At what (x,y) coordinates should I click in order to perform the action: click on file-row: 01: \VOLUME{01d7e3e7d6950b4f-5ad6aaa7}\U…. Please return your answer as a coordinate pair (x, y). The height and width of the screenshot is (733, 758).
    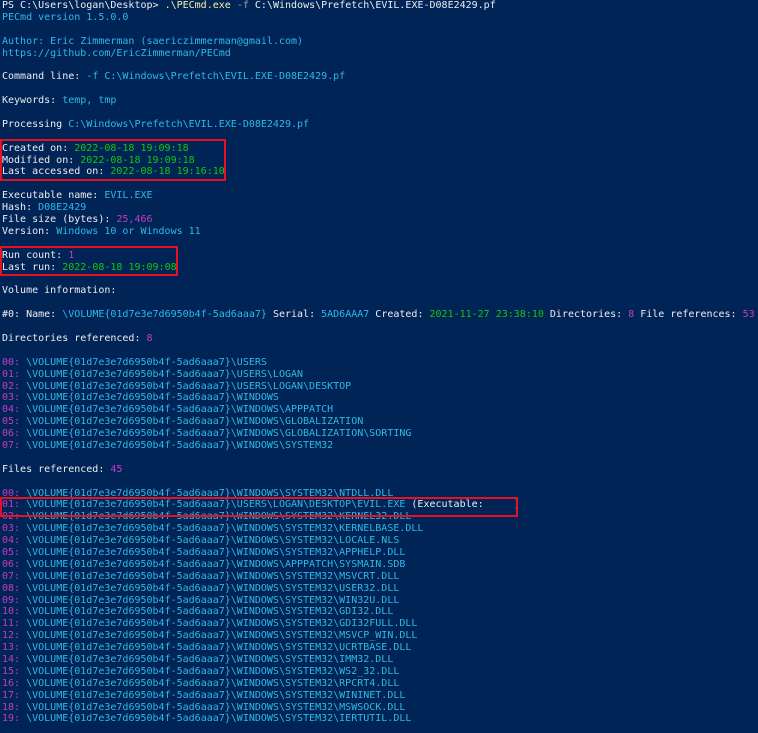
    Looking at the image, I should click on (380, 505).